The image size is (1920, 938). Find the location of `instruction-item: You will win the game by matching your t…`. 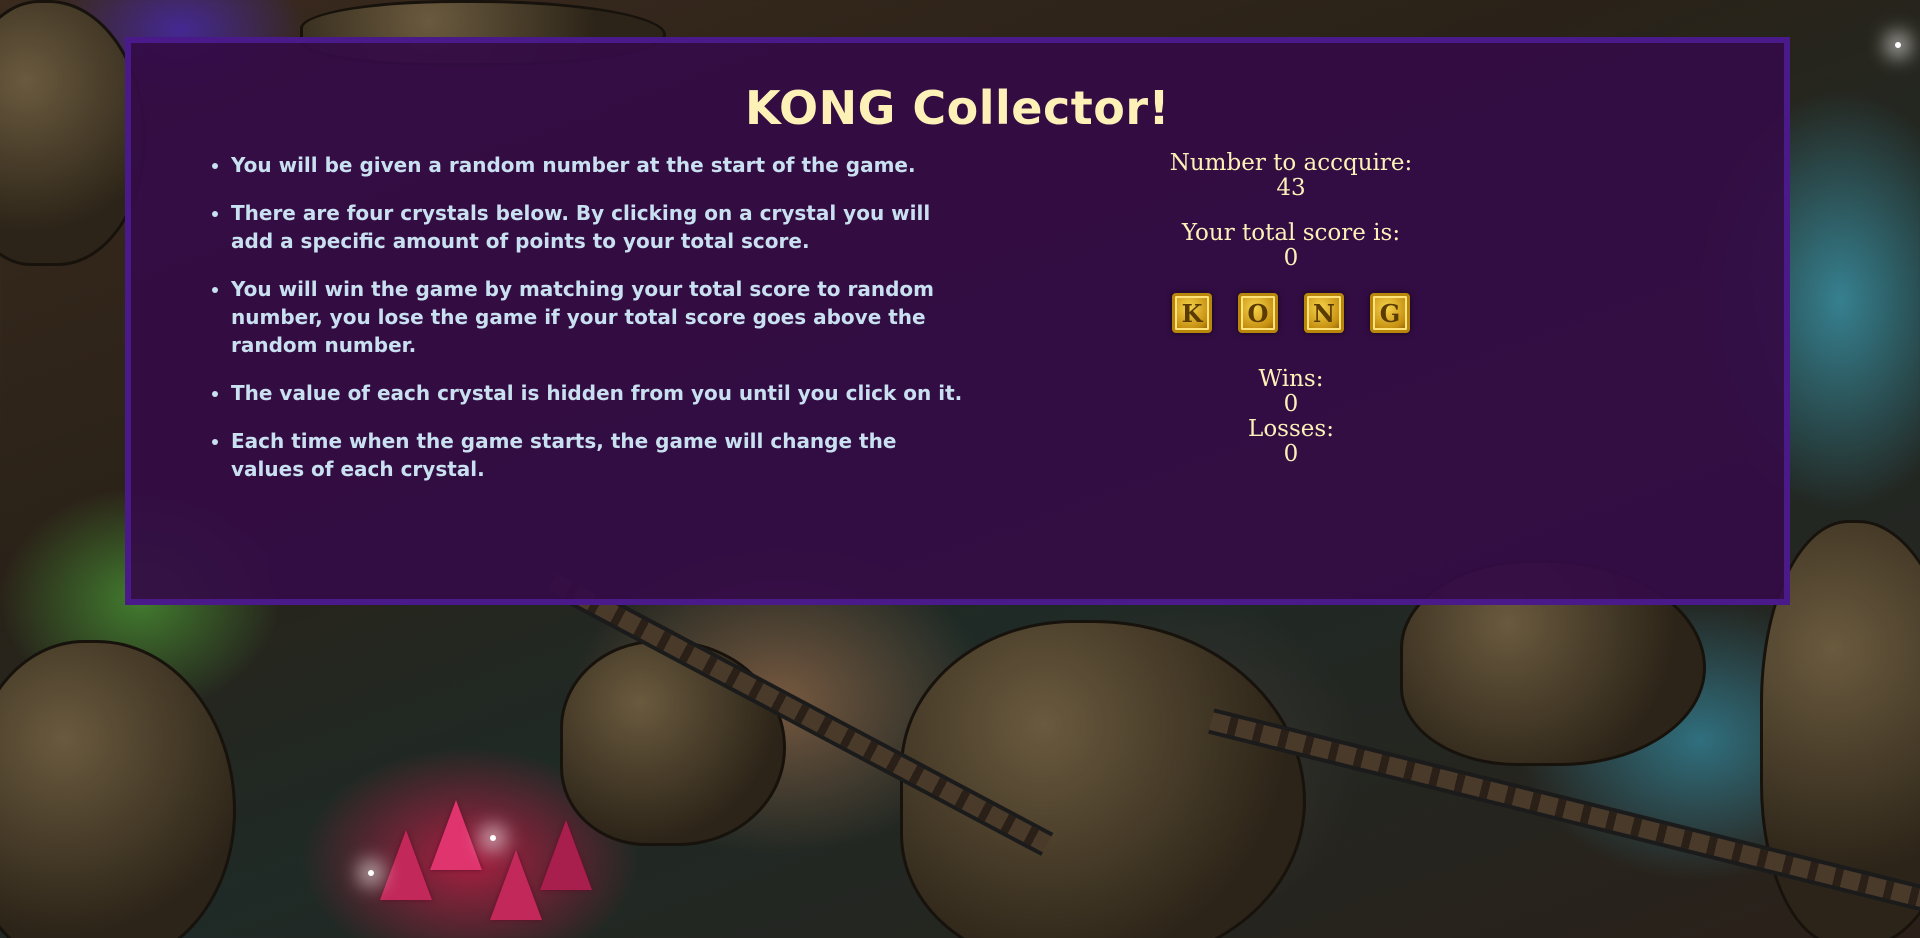

instruction-item: You will win the game by matching your t… is located at coordinates (601, 317).